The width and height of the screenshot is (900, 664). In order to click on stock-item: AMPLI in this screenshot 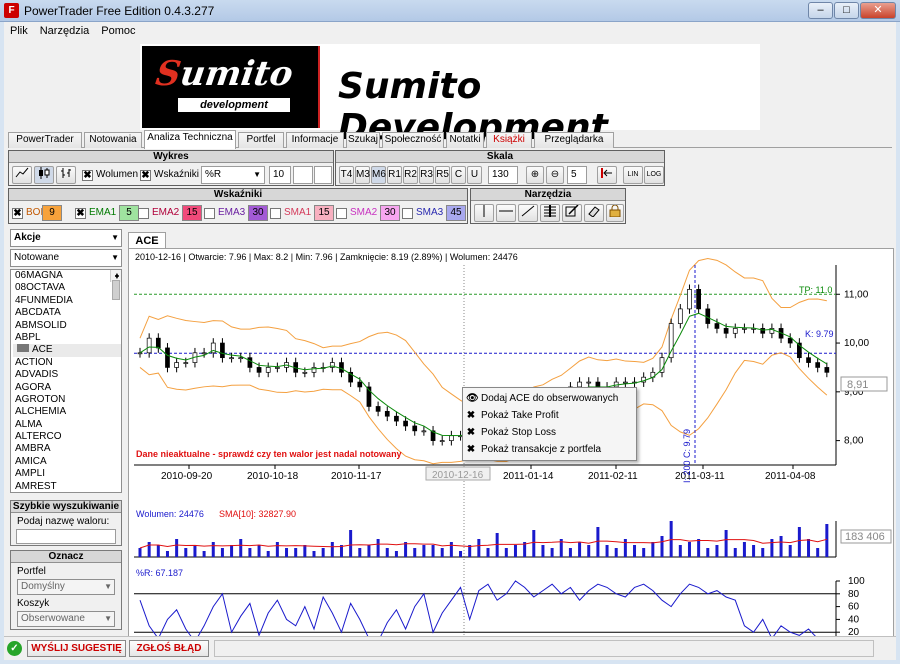, I will do `click(67, 474)`.